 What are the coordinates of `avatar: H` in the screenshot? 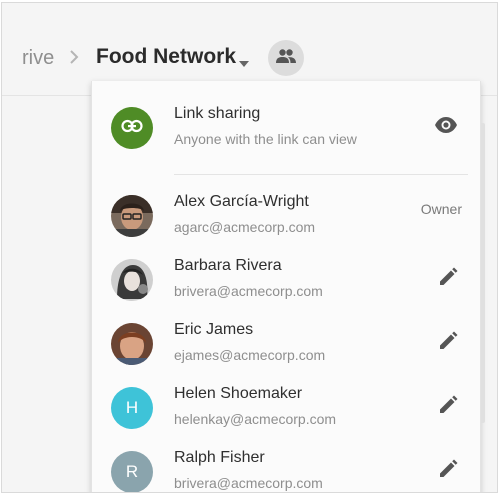 It's located at (132, 408).